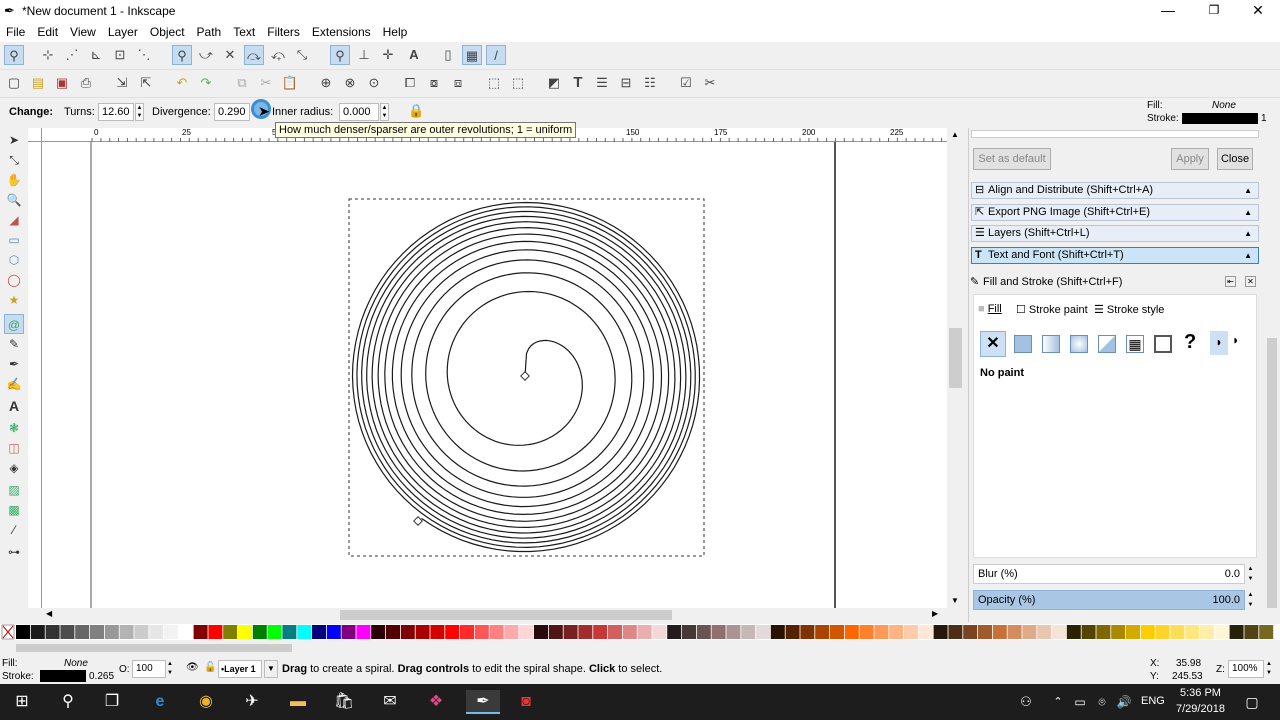 The height and width of the screenshot is (720, 1280). What do you see at coordinates (1023, 344) in the screenshot?
I see `flat-color-icon` at bounding box center [1023, 344].